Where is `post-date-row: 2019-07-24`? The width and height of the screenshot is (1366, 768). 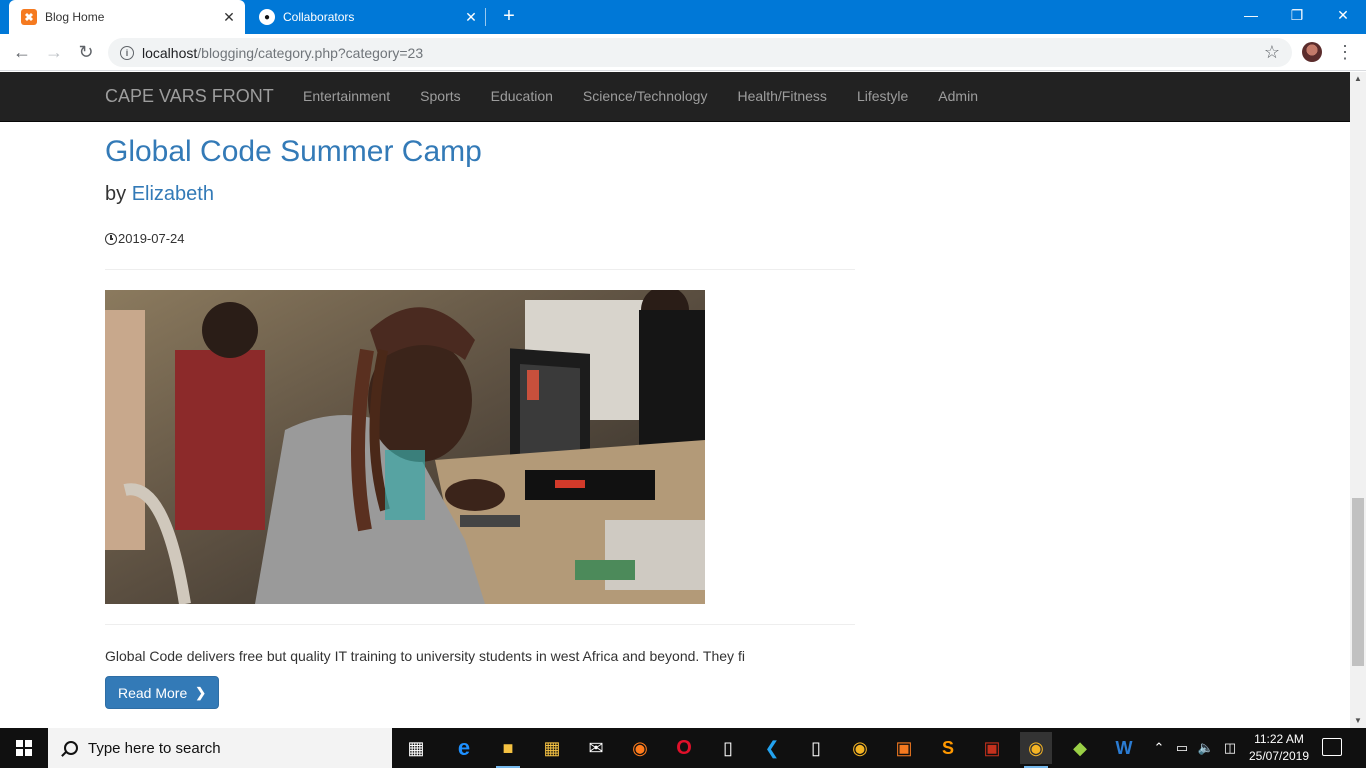 post-date-row: 2019-07-24 is located at coordinates (145, 238).